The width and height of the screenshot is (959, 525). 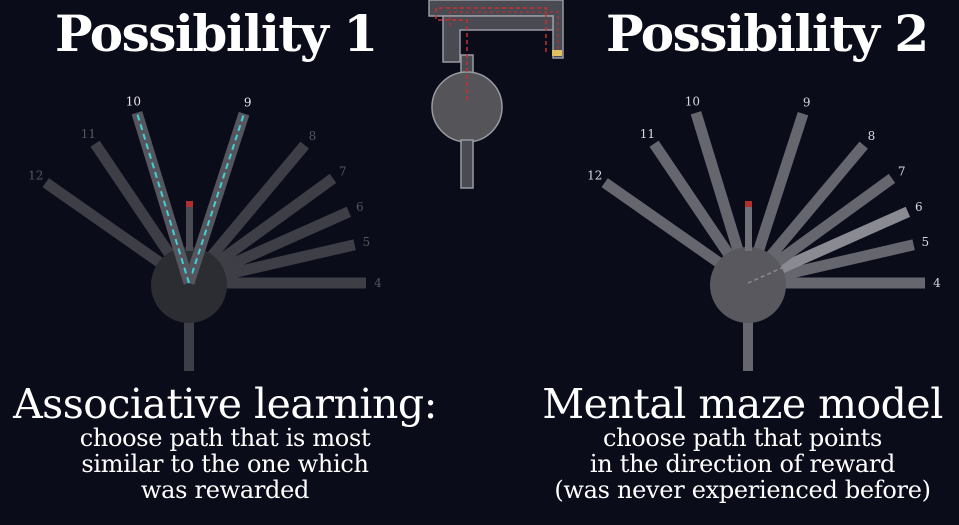 What do you see at coordinates (742, 404) in the screenshot?
I see `caption-title: Mental maze model` at bounding box center [742, 404].